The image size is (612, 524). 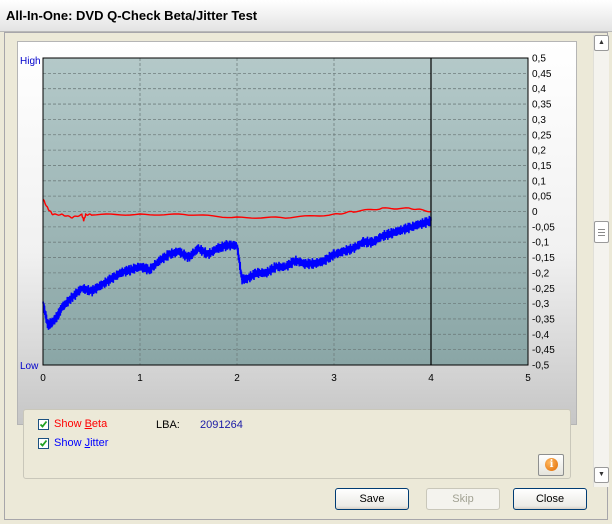 I want to click on scroll-down-button: ▼, so click(x=601, y=475).